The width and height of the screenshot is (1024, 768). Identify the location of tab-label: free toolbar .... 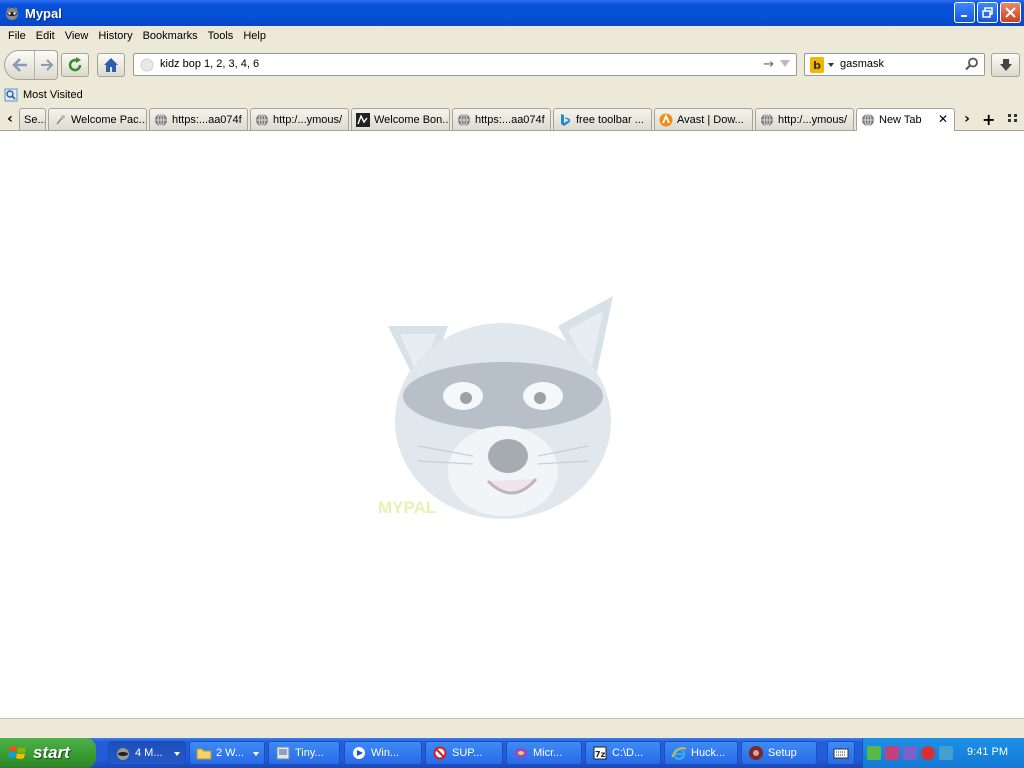
(610, 119).